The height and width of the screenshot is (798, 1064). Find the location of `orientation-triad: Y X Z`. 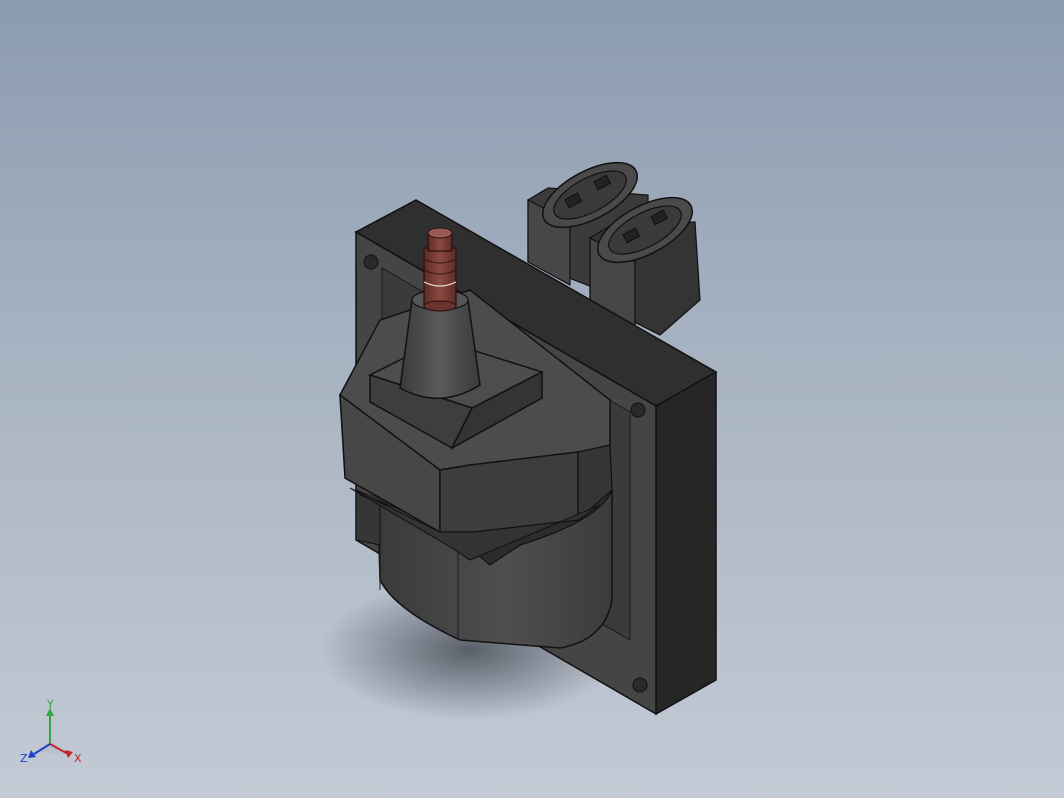

orientation-triad: Y X Z is located at coordinates (53, 736).